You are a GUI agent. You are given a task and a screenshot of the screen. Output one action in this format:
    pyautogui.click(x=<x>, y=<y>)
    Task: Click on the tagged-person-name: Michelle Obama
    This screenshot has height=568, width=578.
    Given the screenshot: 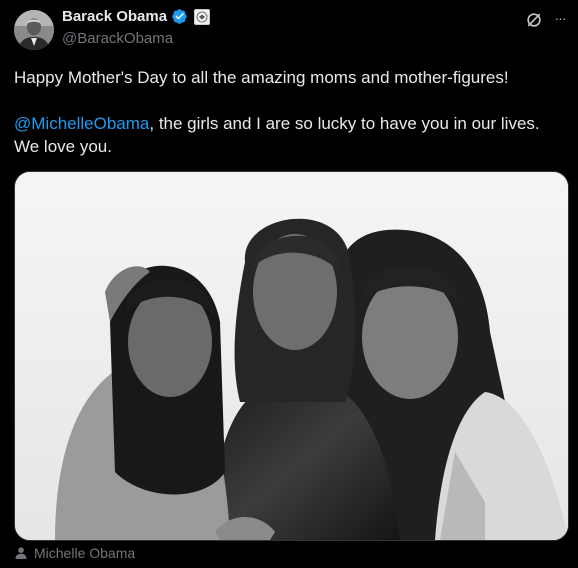 What is the action you would take?
    pyautogui.click(x=84, y=553)
    